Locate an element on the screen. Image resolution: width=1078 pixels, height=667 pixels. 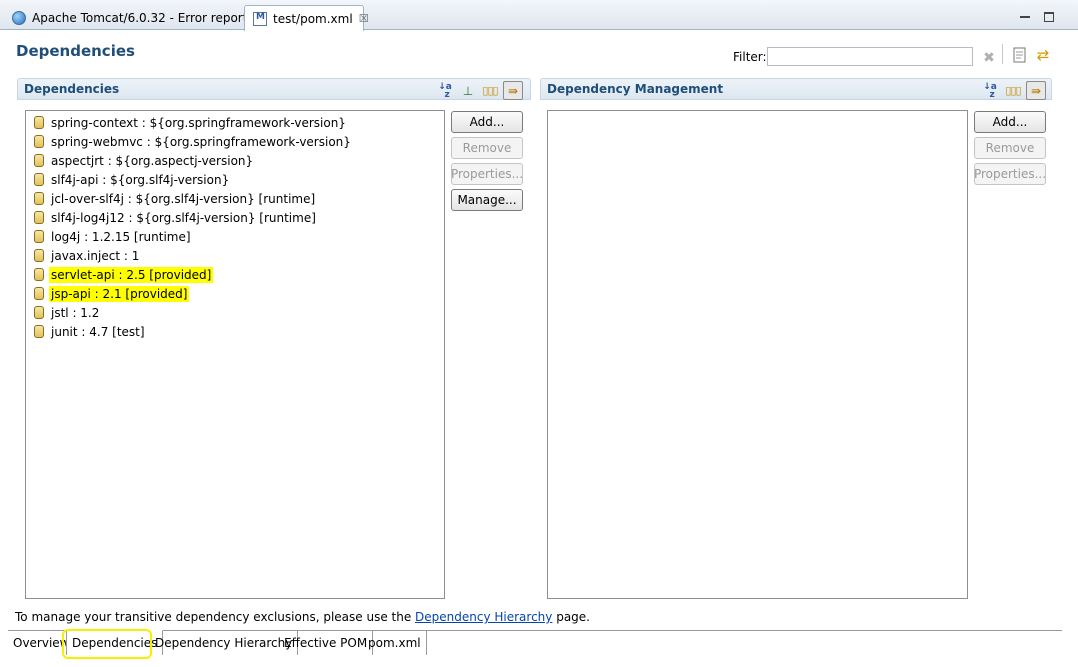
list-item: aspectjrt : ${org.aspectj-version} is located at coordinates (235, 160).